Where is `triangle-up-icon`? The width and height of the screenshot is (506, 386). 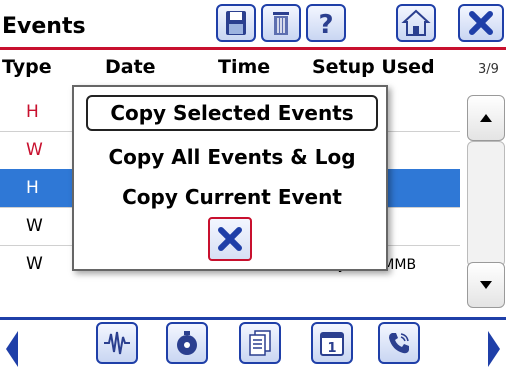 triangle-up-icon is located at coordinates (486, 118).